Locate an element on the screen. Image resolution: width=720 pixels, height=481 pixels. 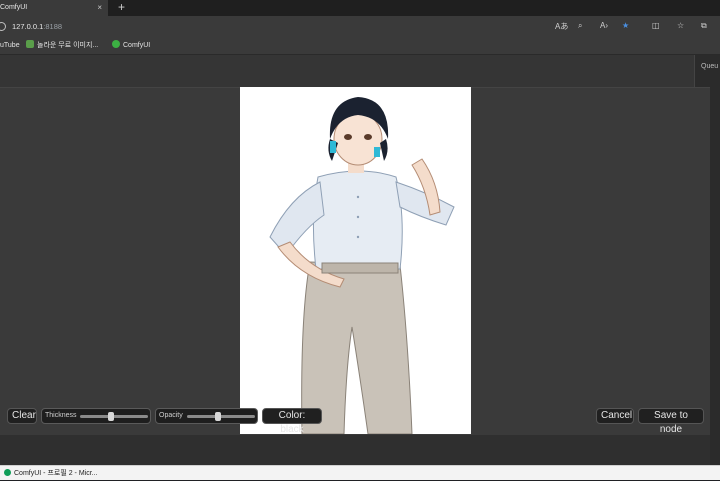
bookmark-youtube: uTube is located at coordinates (10, 46).